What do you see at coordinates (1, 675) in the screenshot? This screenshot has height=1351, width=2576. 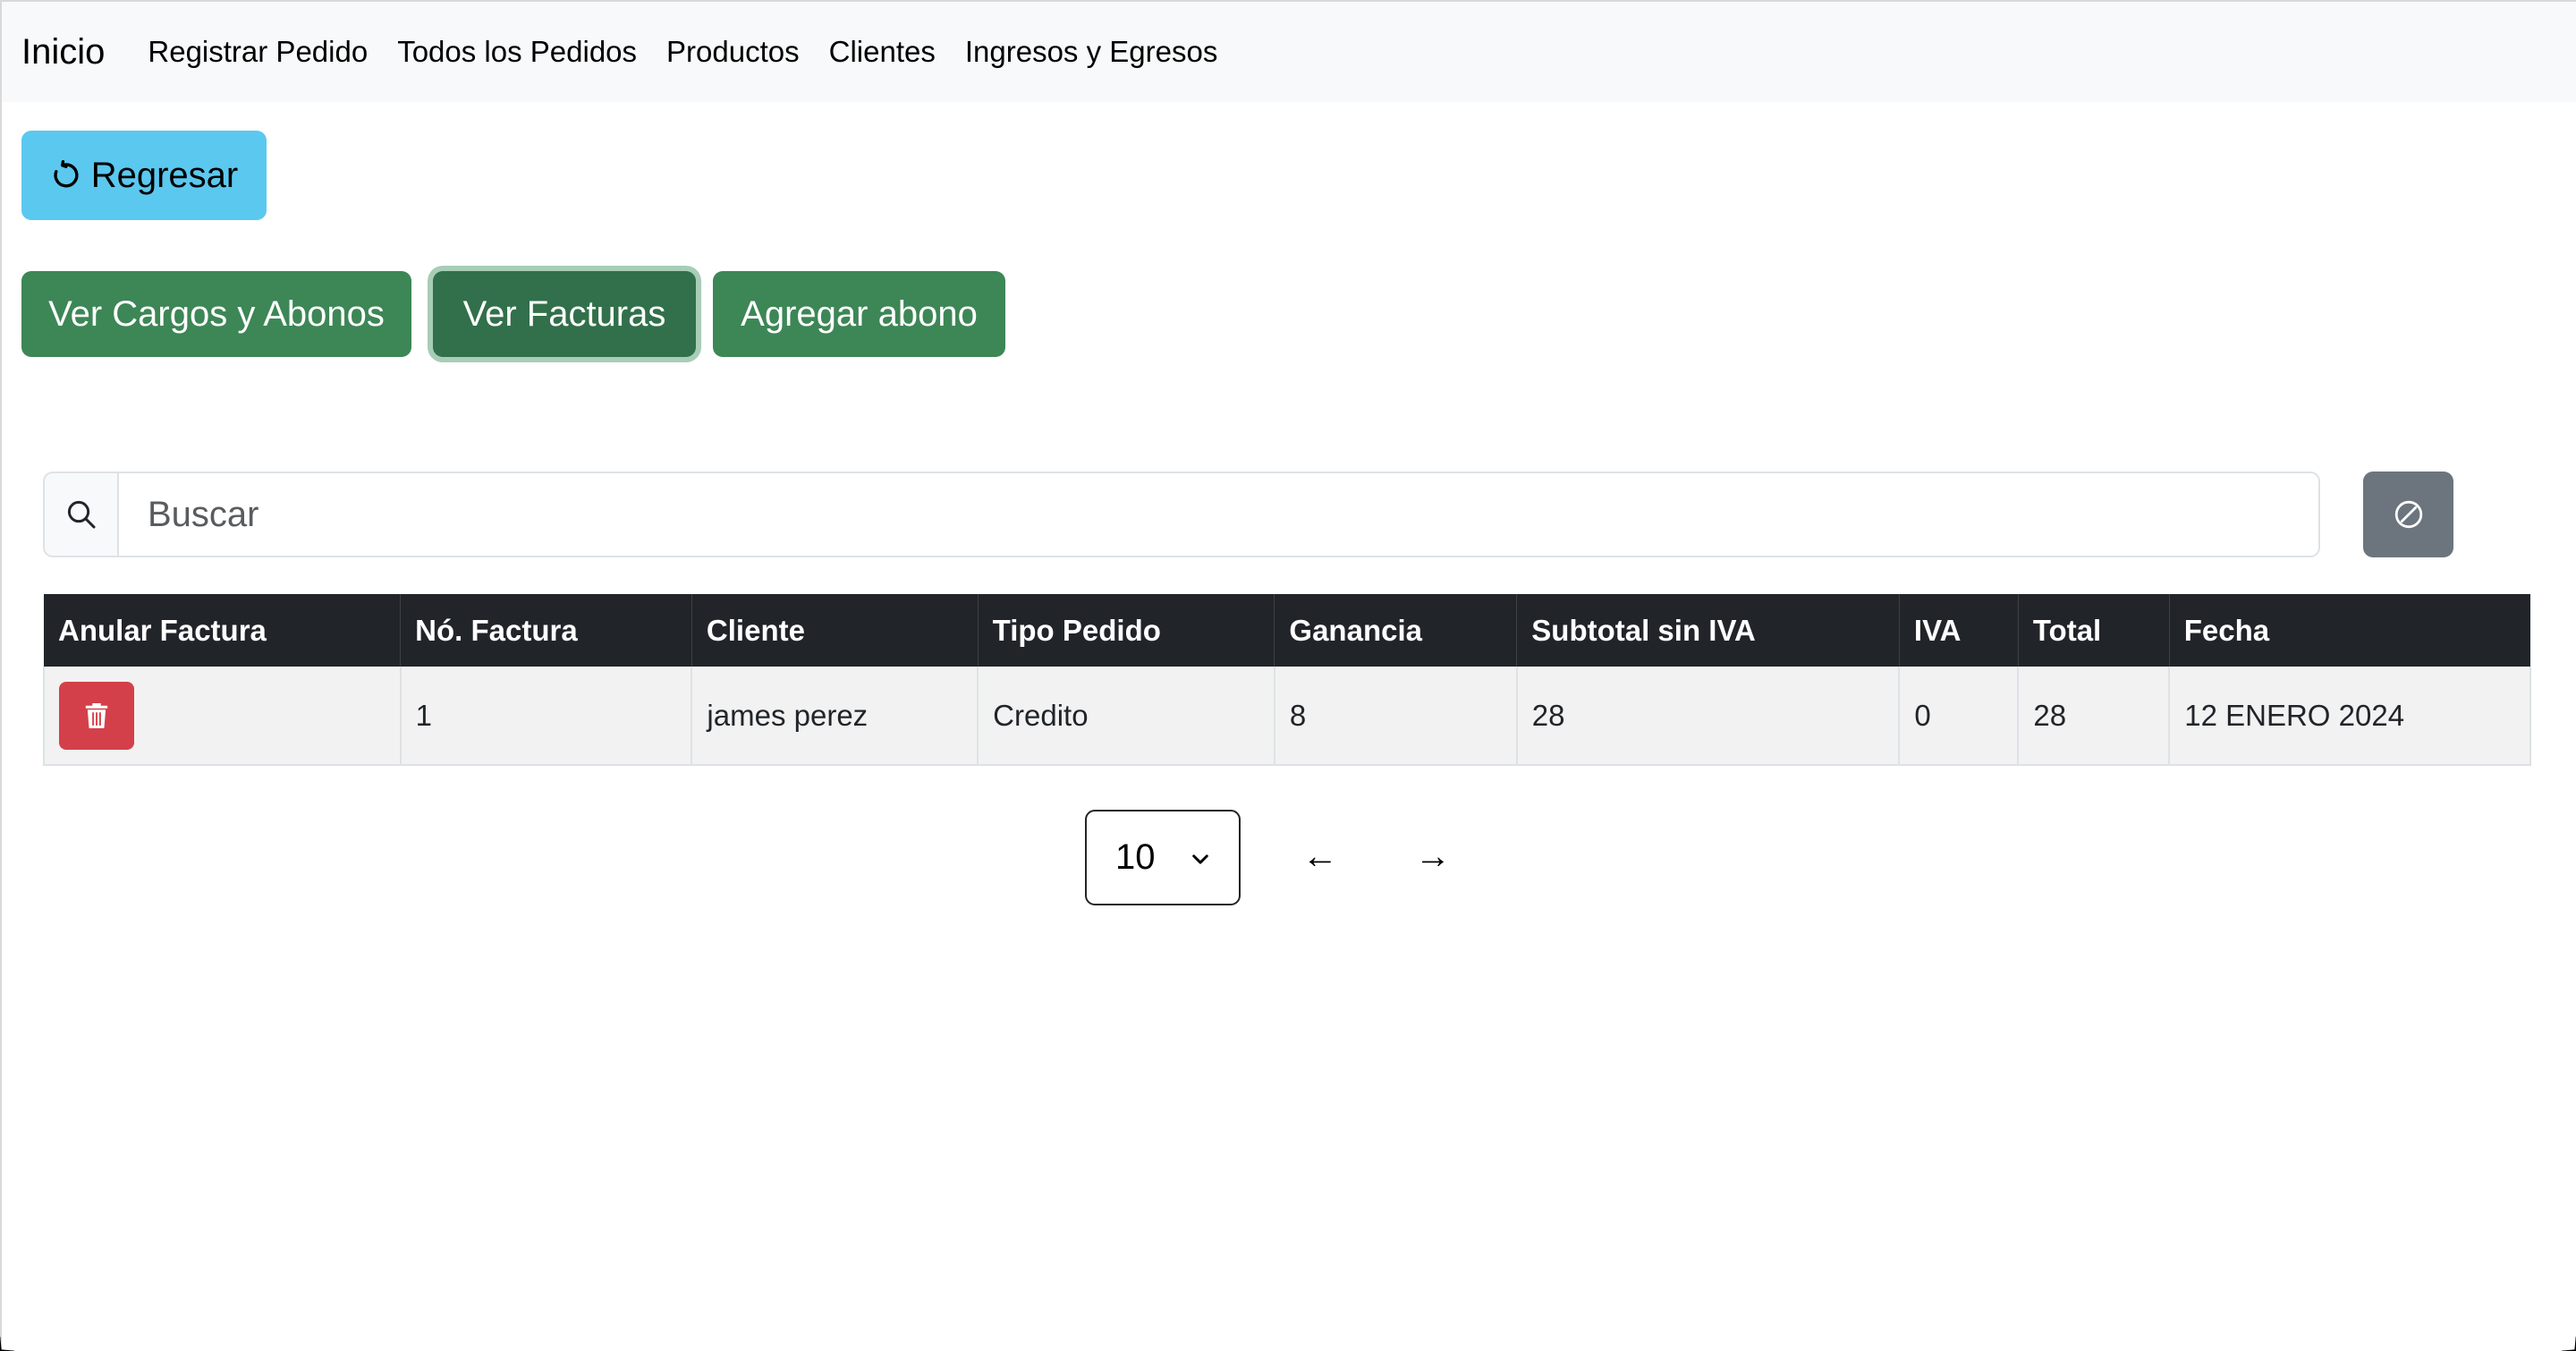 I see `window-frame-left` at bounding box center [1, 675].